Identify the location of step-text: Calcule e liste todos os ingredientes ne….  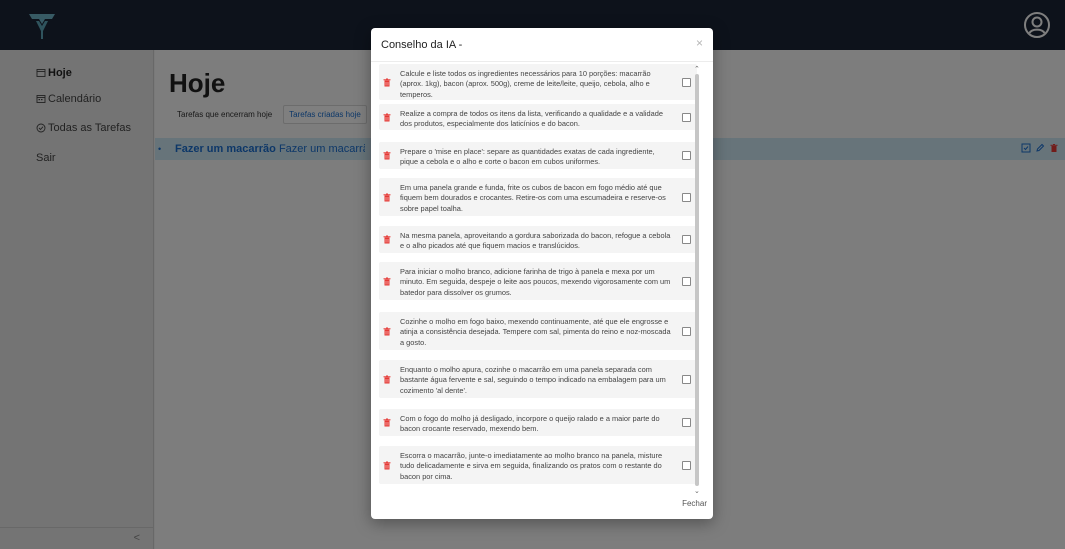
(525, 84).